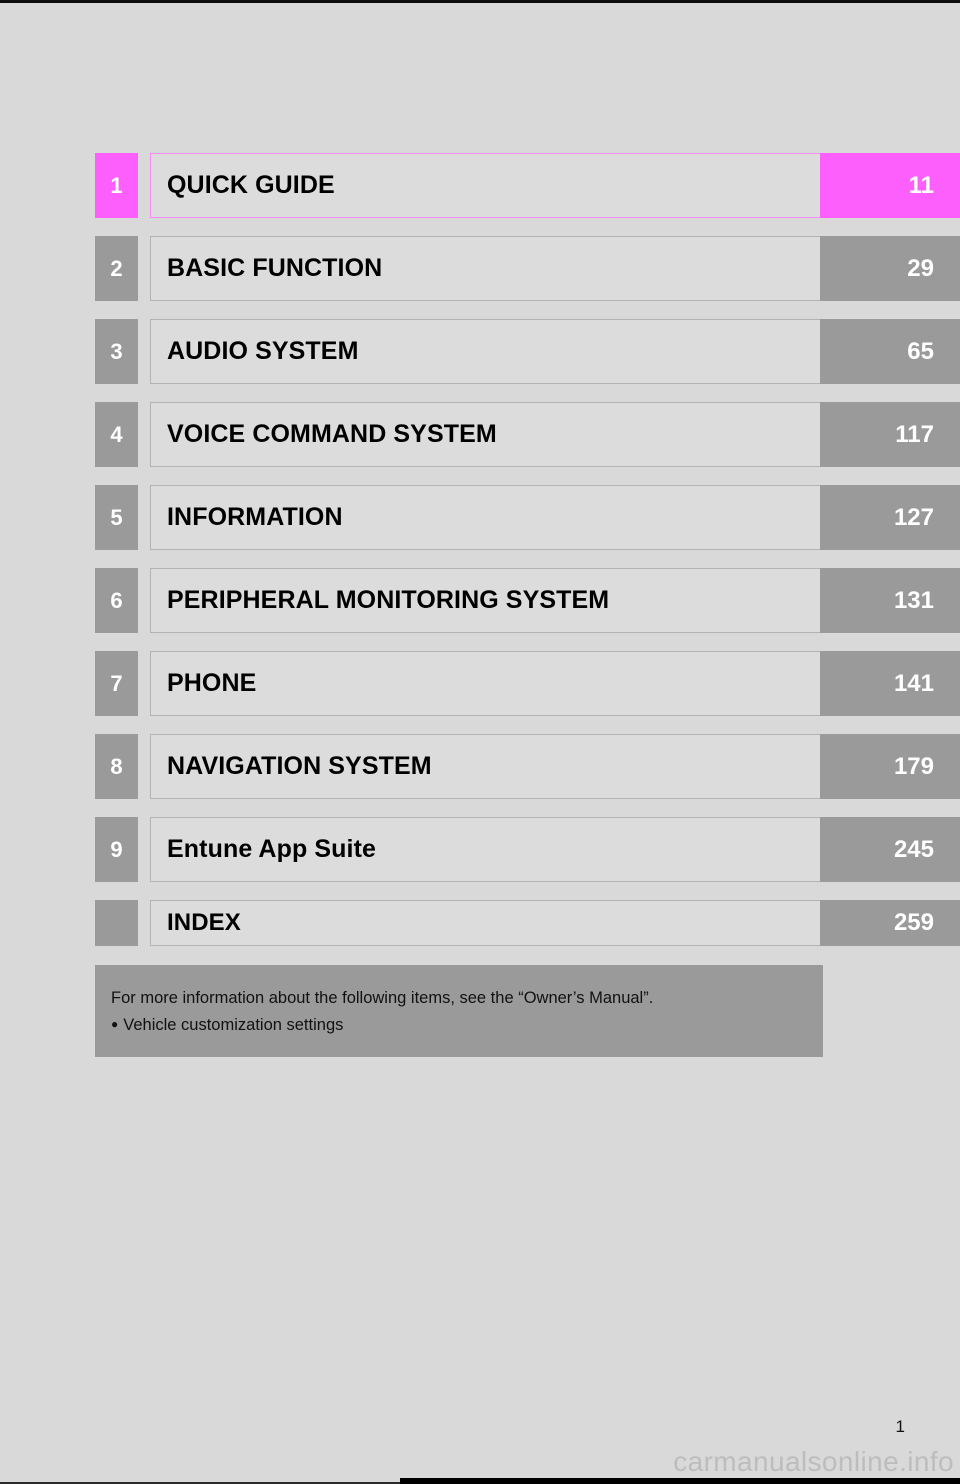 The image size is (960, 1484). Describe the element at coordinates (486, 268) in the screenshot. I see `chapter-title-box: BASIC FUNCTION` at that location.